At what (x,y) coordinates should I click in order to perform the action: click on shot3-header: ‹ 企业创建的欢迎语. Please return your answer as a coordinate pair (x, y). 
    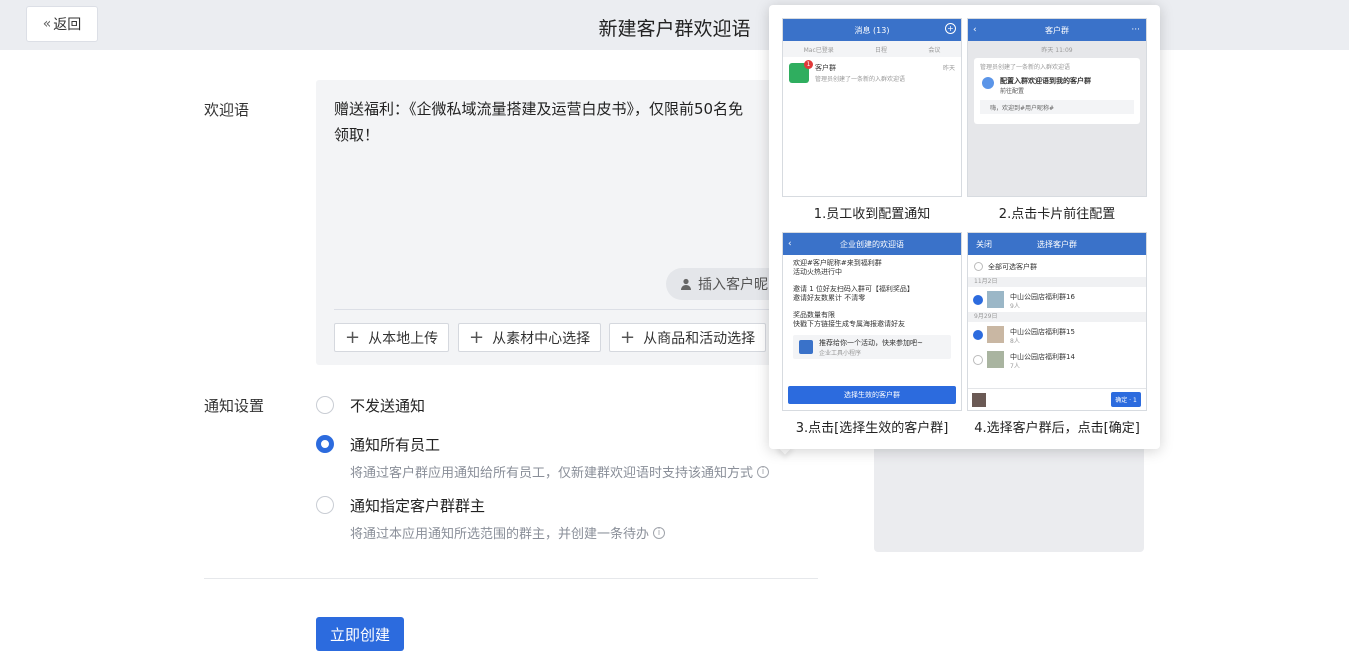
    Looking at the image, I should click on (872, 244).